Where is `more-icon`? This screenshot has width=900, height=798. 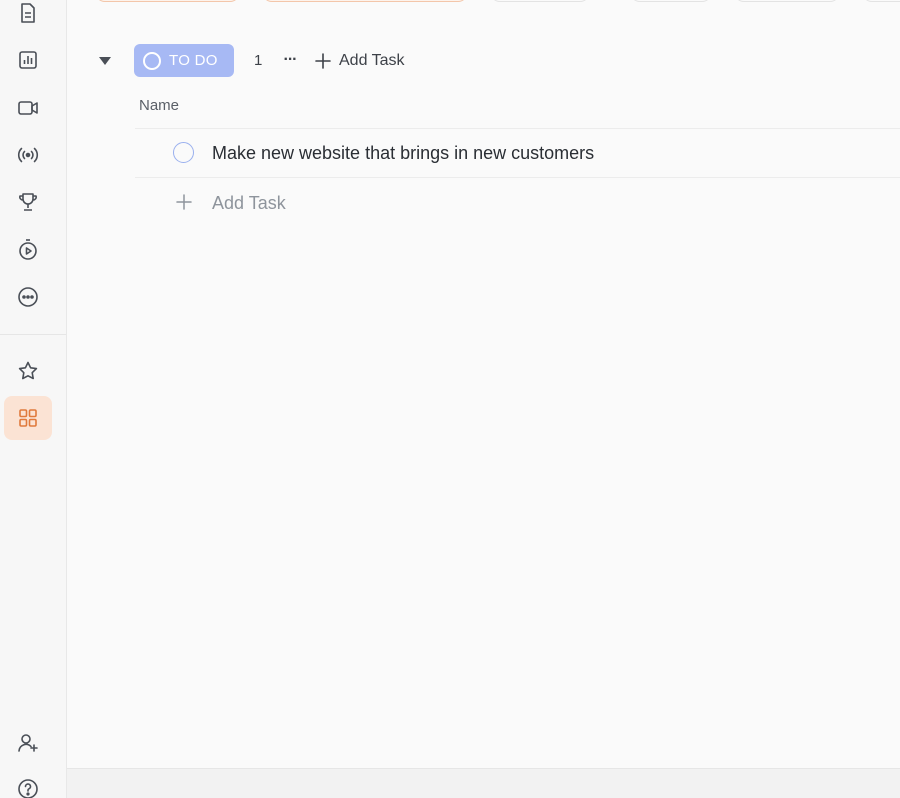
more-icon is located at coordinates (28, 297).